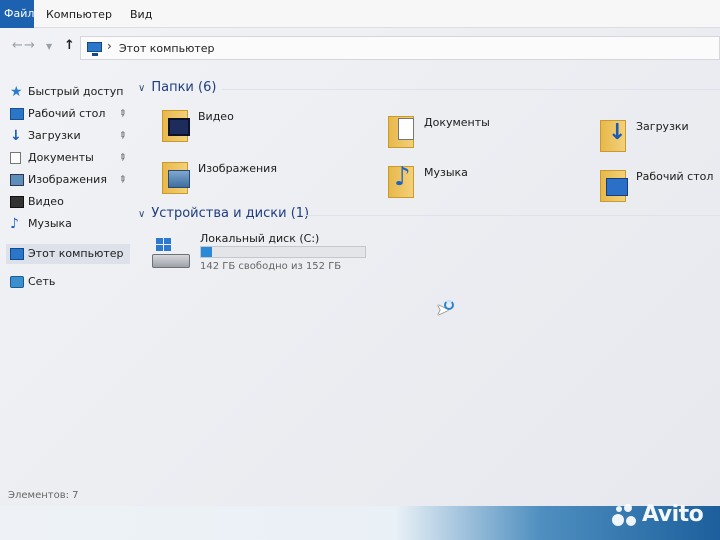  I want to click on sidebar-item-downloads: ↓ Загрузки ✎, so click(68, 136).